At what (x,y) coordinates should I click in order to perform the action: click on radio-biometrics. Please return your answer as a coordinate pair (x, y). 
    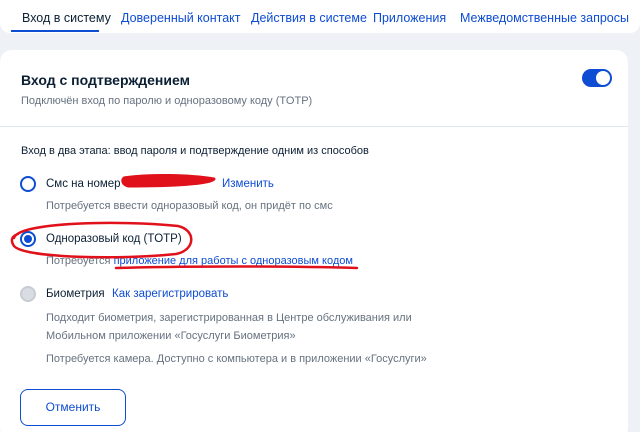
    Looking at the image, I should click on (28, 294).